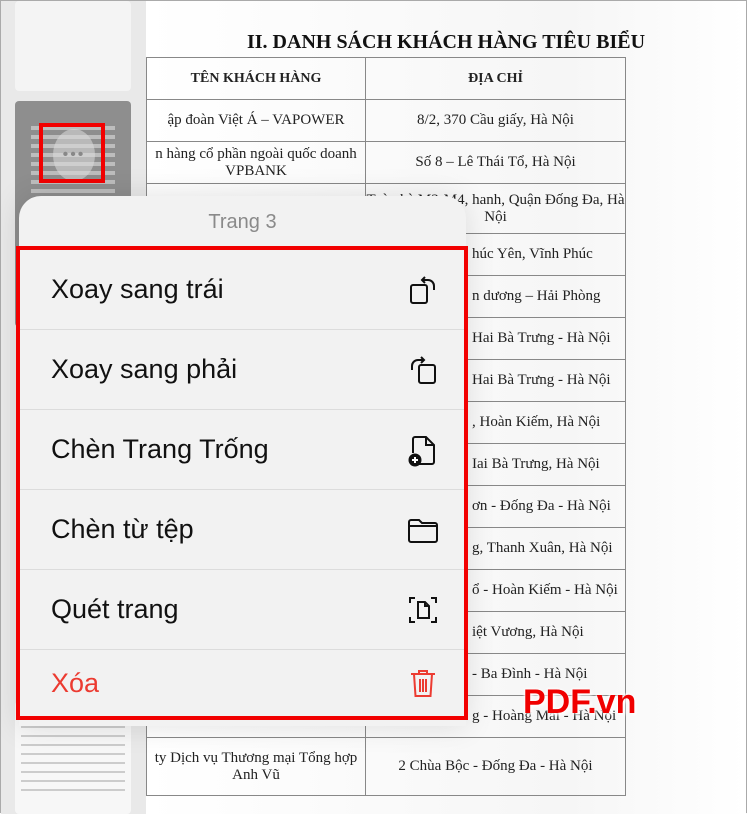  What do you see at coordinates (122, 529) in the screenshot?
I see `menu-item-label: Chèn từ tệp` at bounding box center [122, 529].